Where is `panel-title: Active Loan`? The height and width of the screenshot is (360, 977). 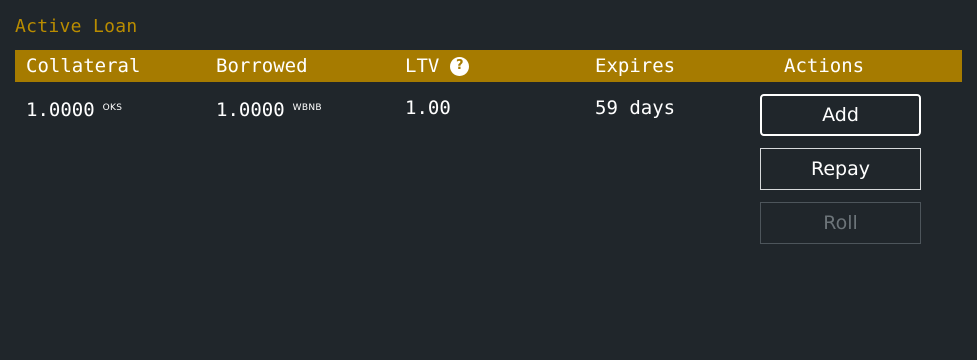
panel-title: Active Loan is located at coordinates (76, 26).